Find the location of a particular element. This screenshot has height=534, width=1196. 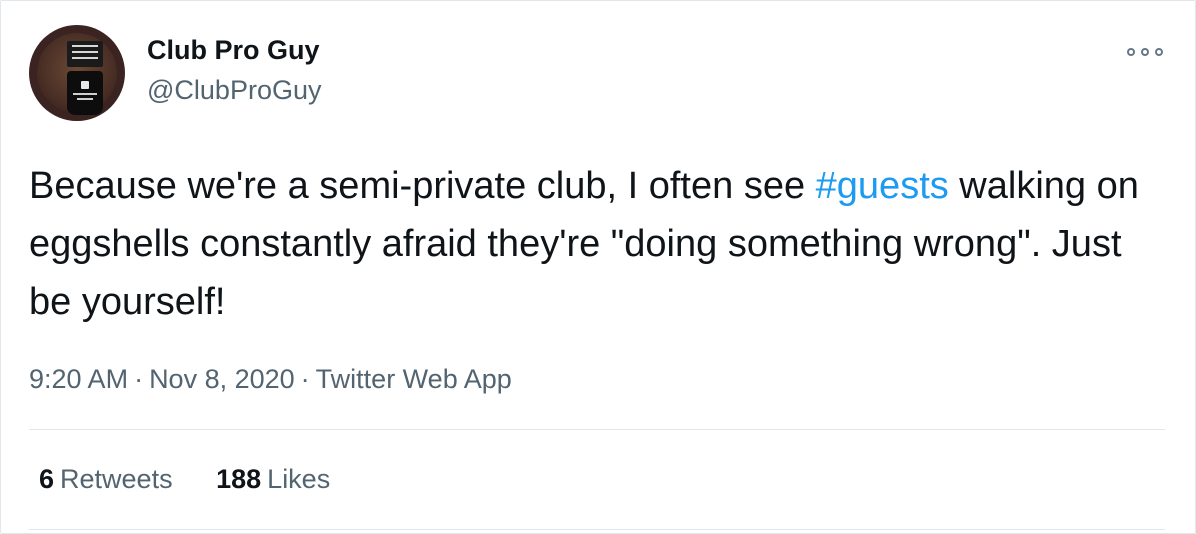

likes-count: 188 is located at coordinates (239, 479).